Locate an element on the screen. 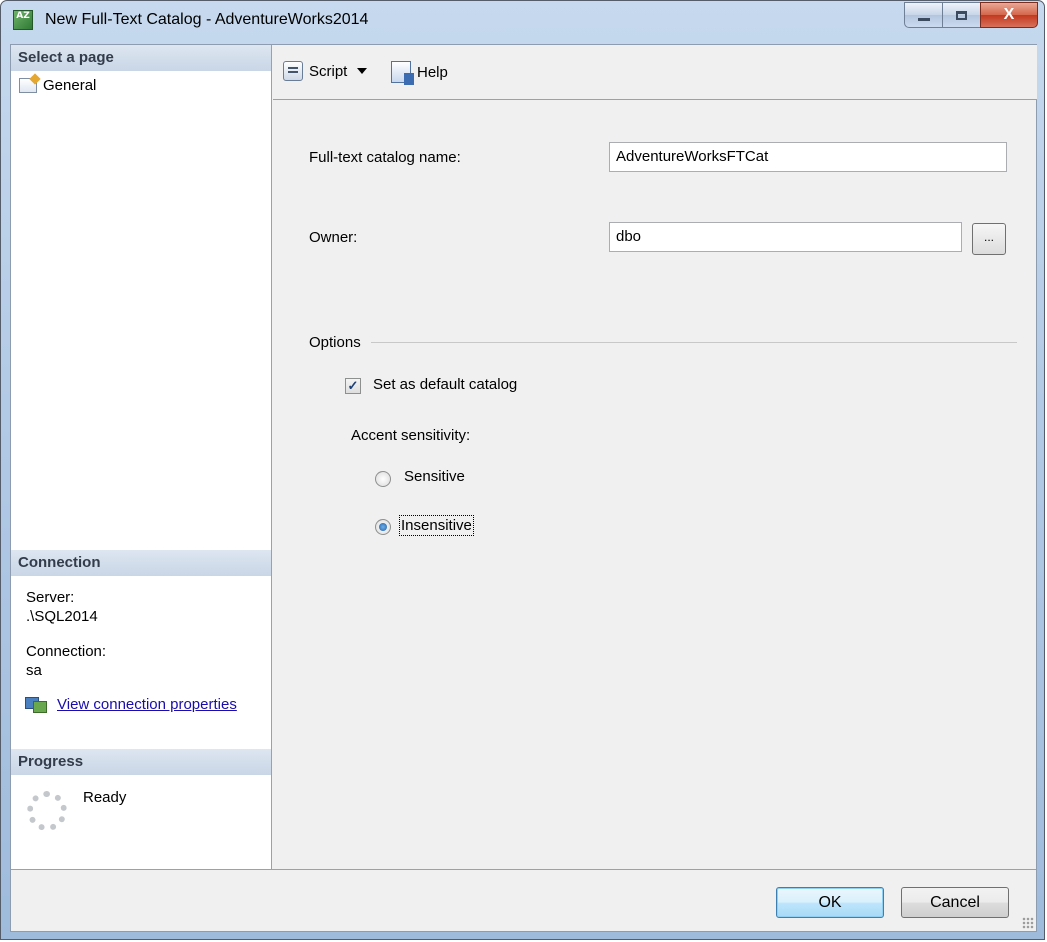 Image resolution: width=1047 pixels, height=942 pixels. script-button: Script is located at coordinates (325, 71).